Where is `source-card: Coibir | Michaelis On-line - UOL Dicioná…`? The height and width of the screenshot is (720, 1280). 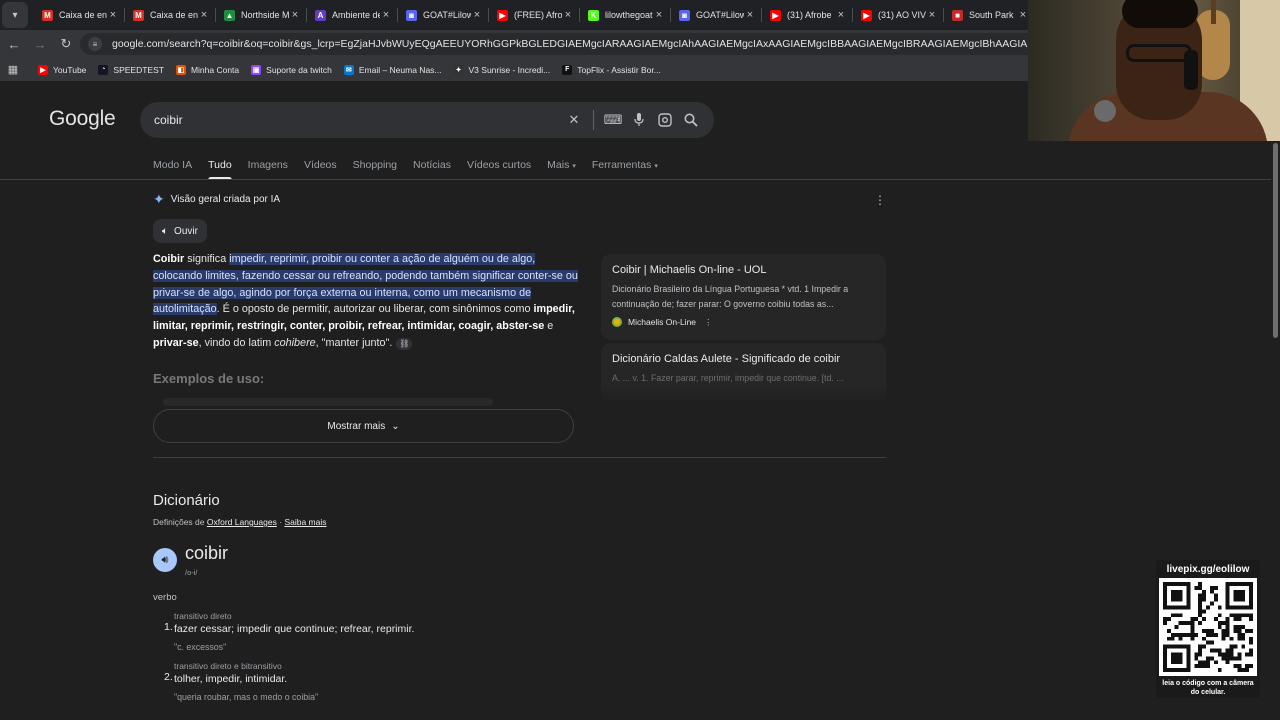 source-card: Coibir | Michaelis On-line - UOL Dicioná… is located at coordinates (743, 297).